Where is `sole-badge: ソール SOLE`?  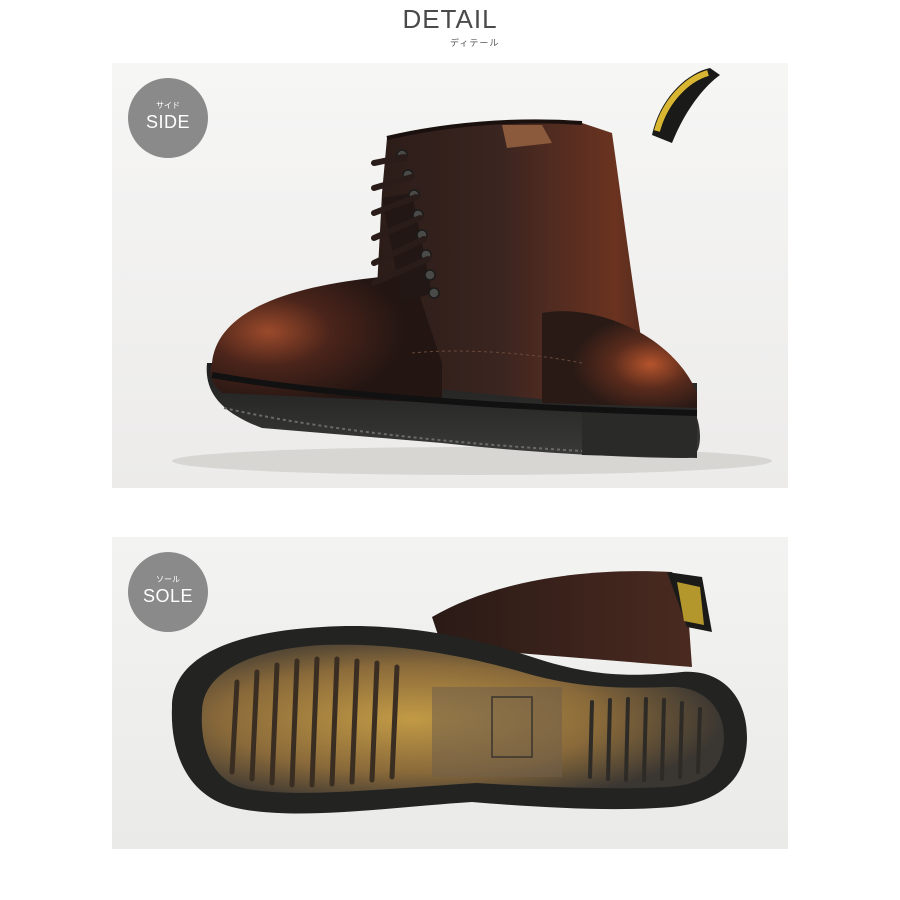 sole-badge: ソール SOLE is located at coordinates (168, 592).